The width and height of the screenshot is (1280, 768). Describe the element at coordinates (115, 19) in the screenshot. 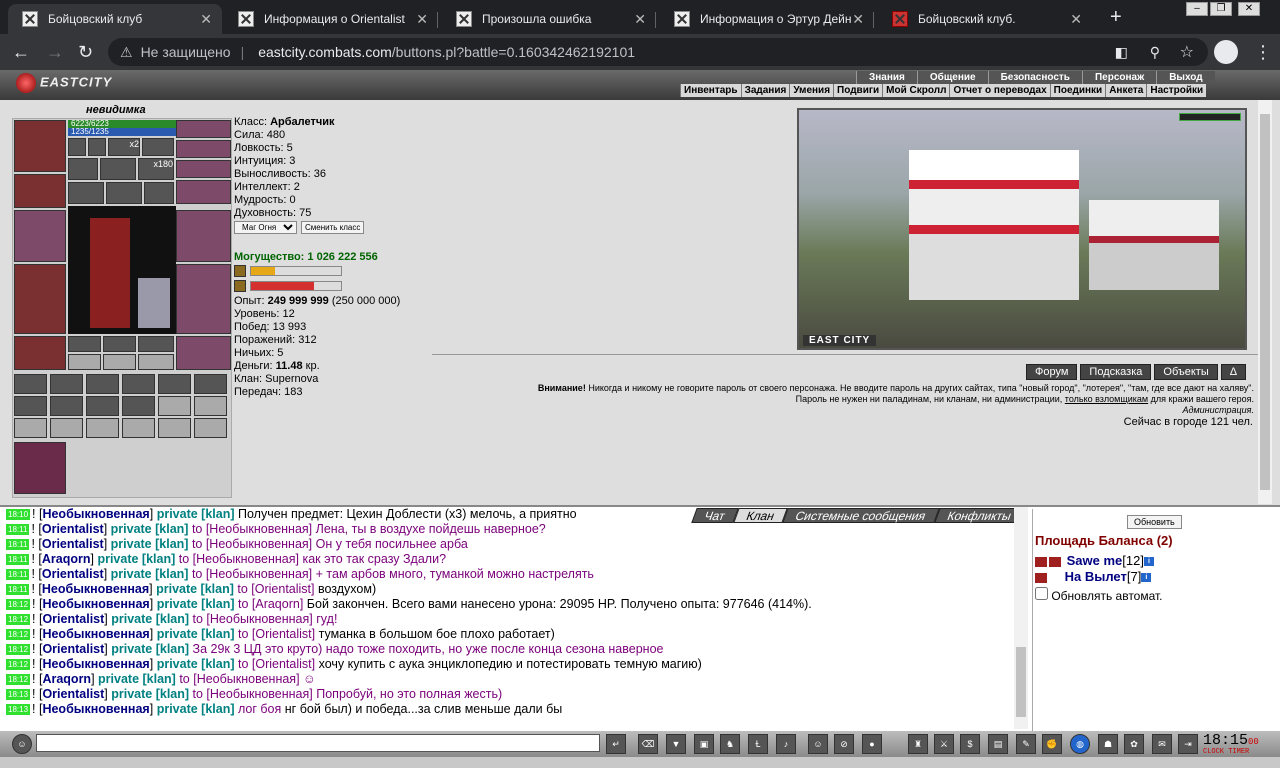

I see `browser-tab-1: Бойцовский клуб ✕` at that location.